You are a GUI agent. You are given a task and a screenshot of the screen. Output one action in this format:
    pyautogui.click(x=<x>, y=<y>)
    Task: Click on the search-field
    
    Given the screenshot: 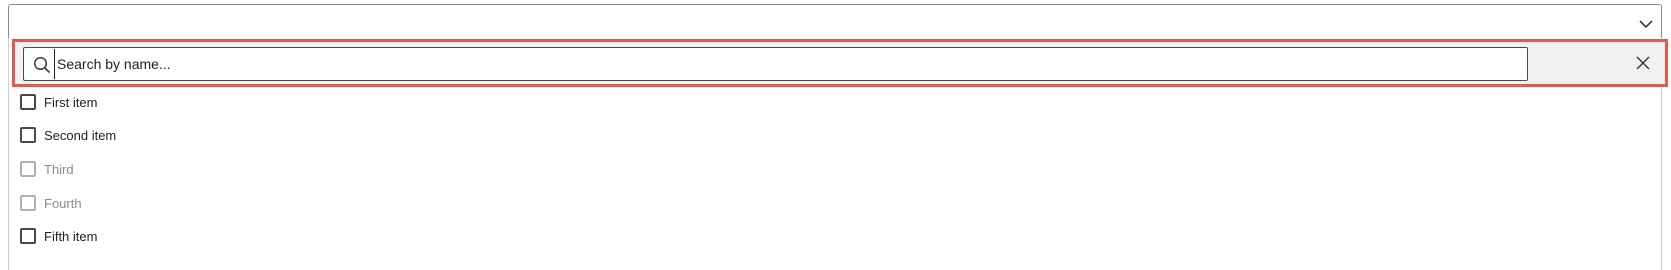 What is the action you would take?
    pyautogui.click(x=775, y=64)
    